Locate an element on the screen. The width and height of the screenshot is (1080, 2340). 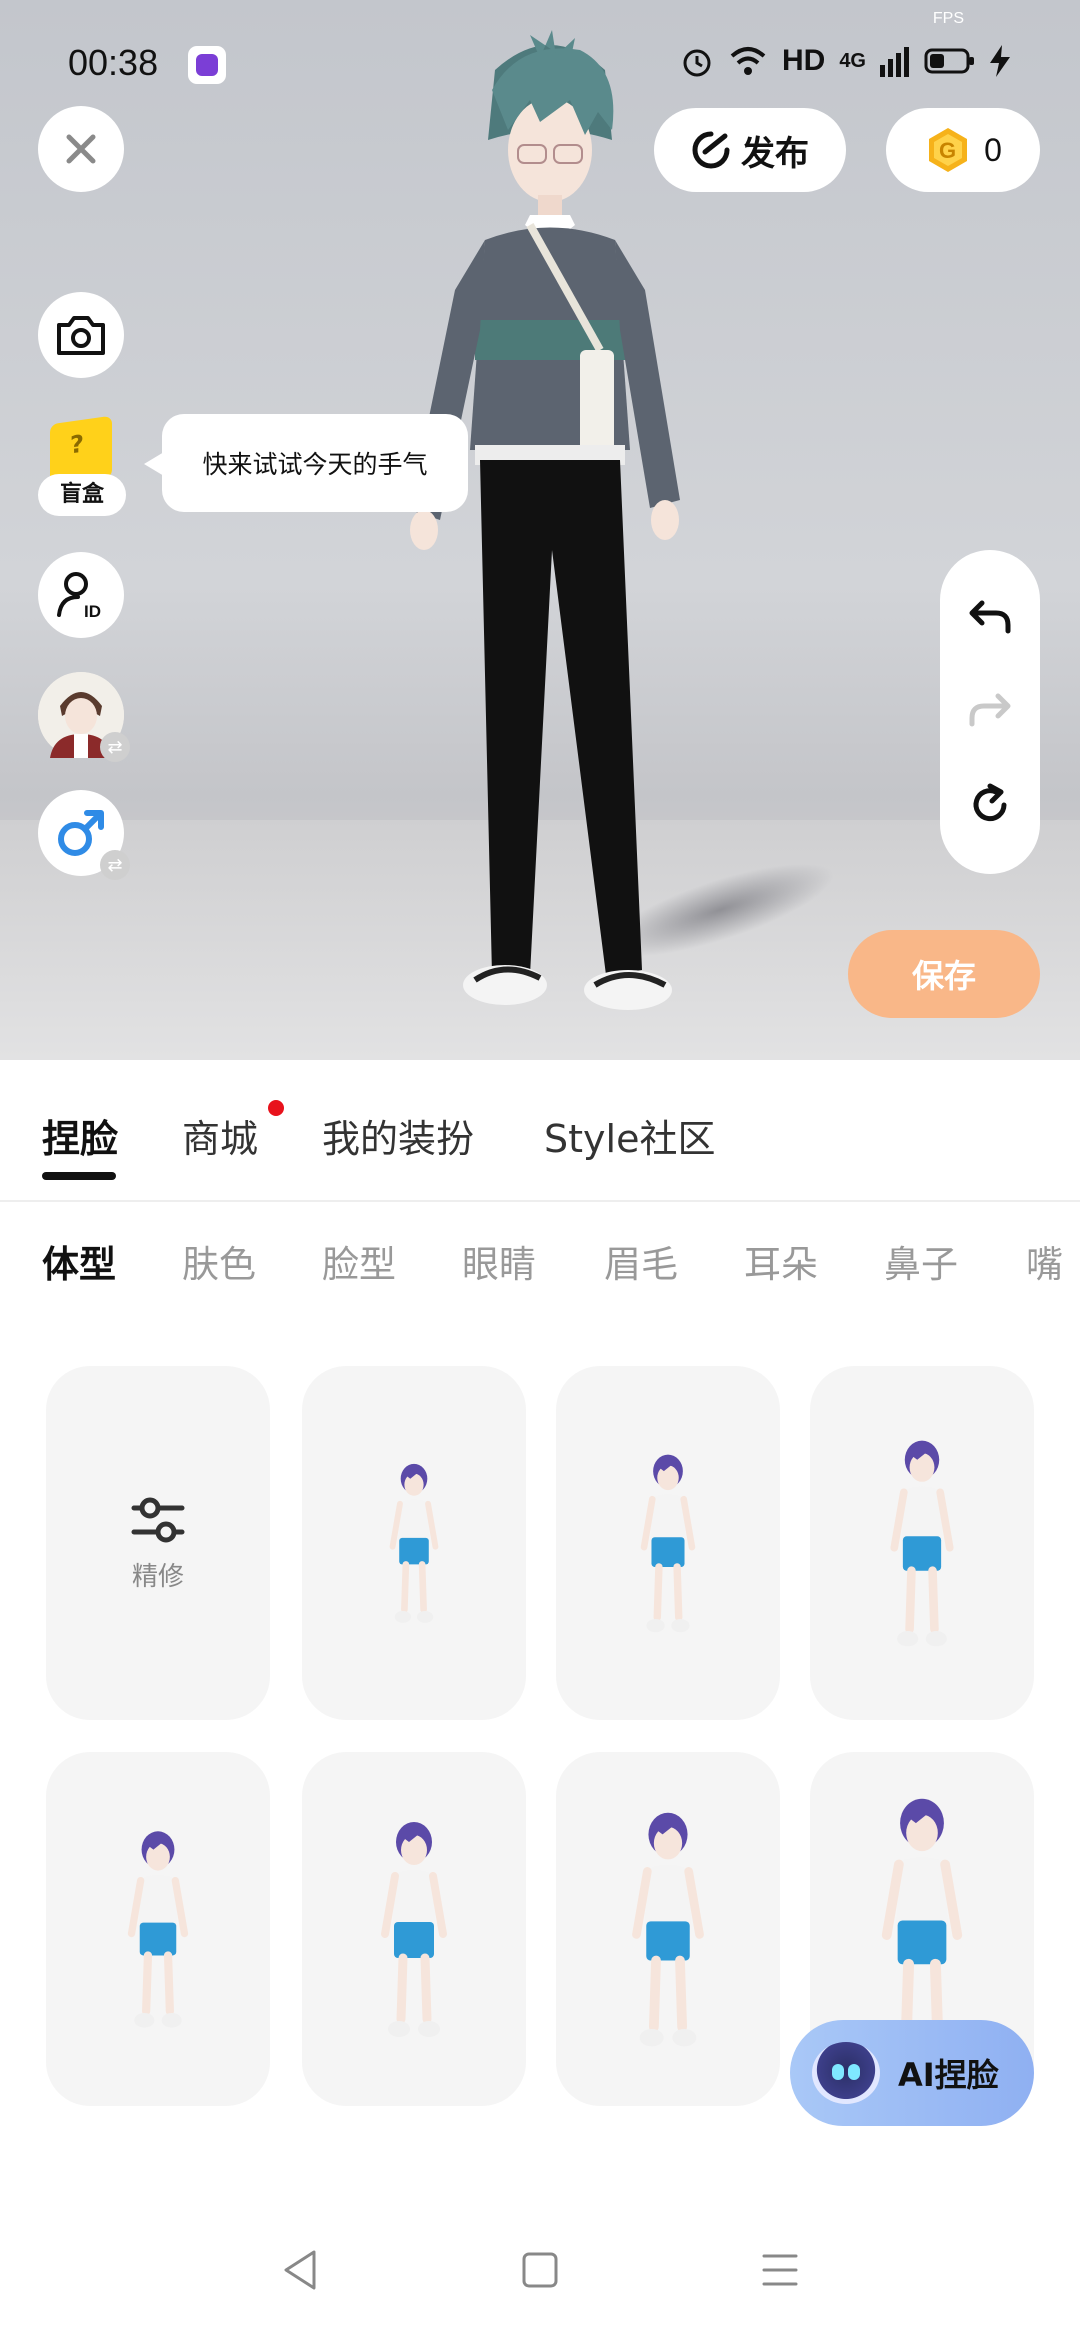
subtab-eyebrows: 眉毛 is located at coordinates (641, 1261).